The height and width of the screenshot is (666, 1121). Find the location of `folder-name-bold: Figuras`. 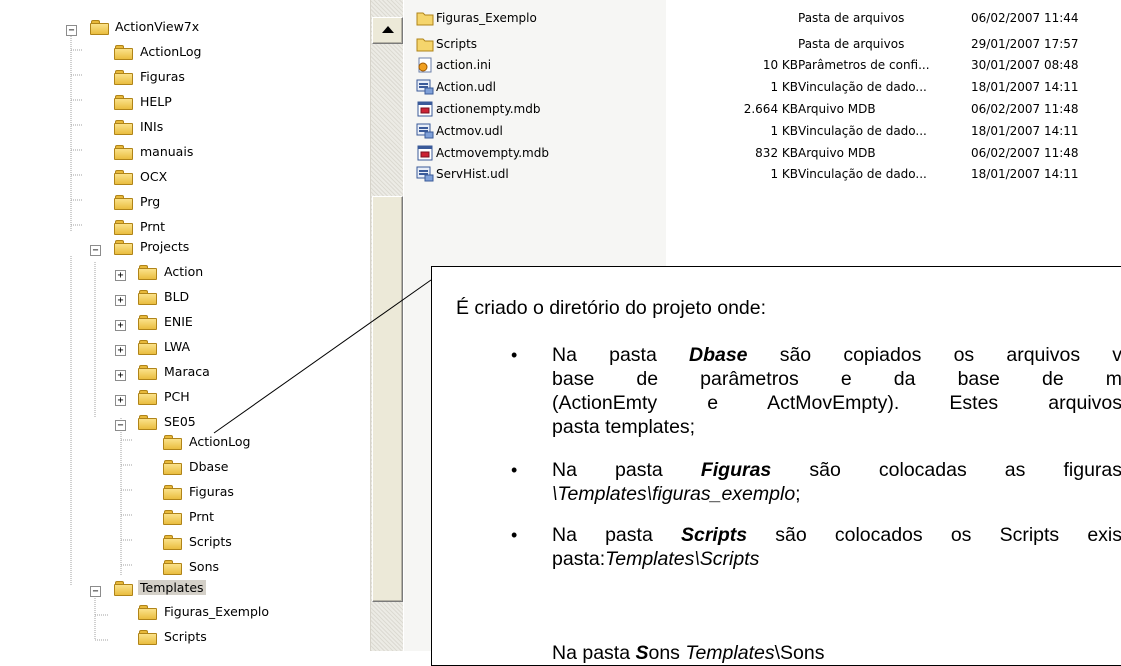

folder-name-bold: Figuras is located at coordinates (736, 470).